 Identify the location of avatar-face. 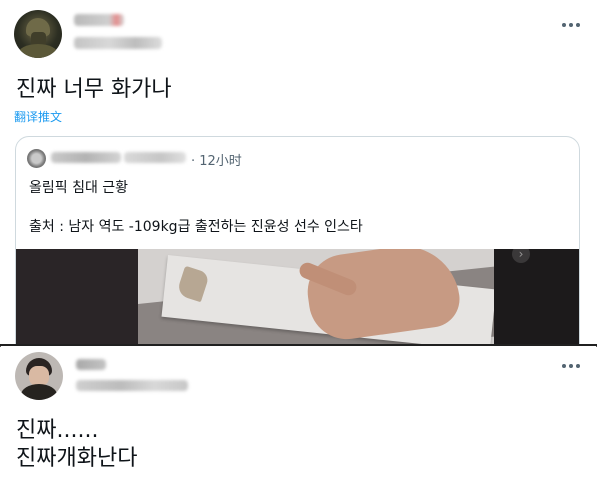
(39, 376).